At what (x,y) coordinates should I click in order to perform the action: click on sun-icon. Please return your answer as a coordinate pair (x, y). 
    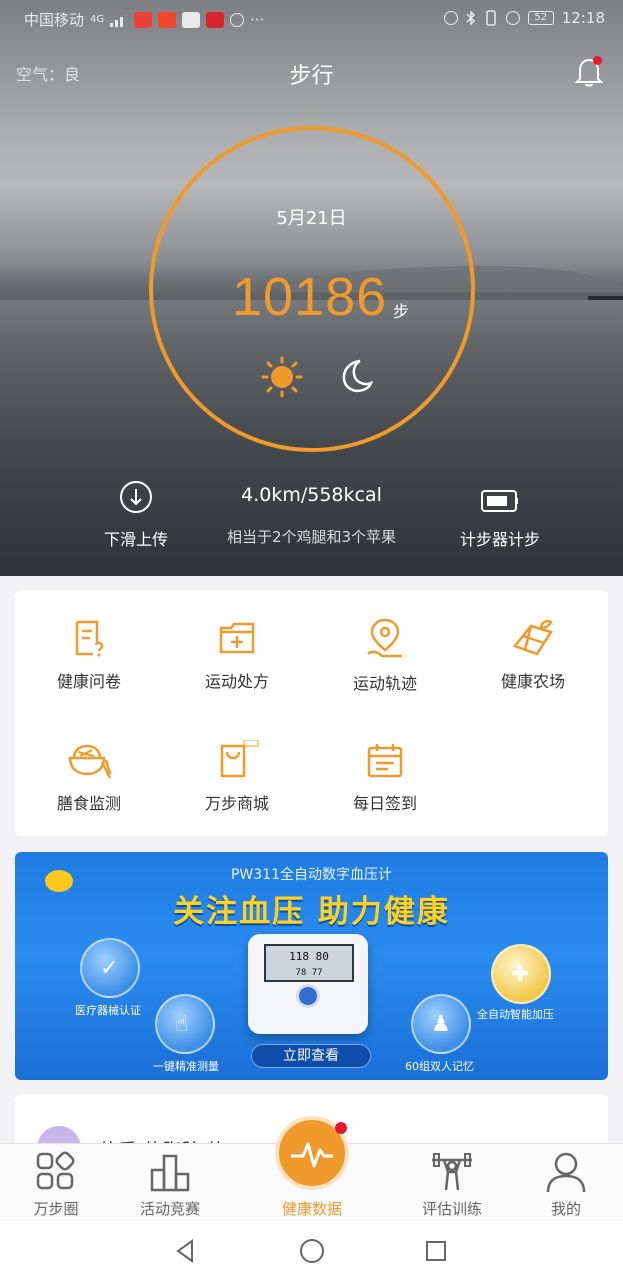
    Looking at the image, I should click on (282, 377).